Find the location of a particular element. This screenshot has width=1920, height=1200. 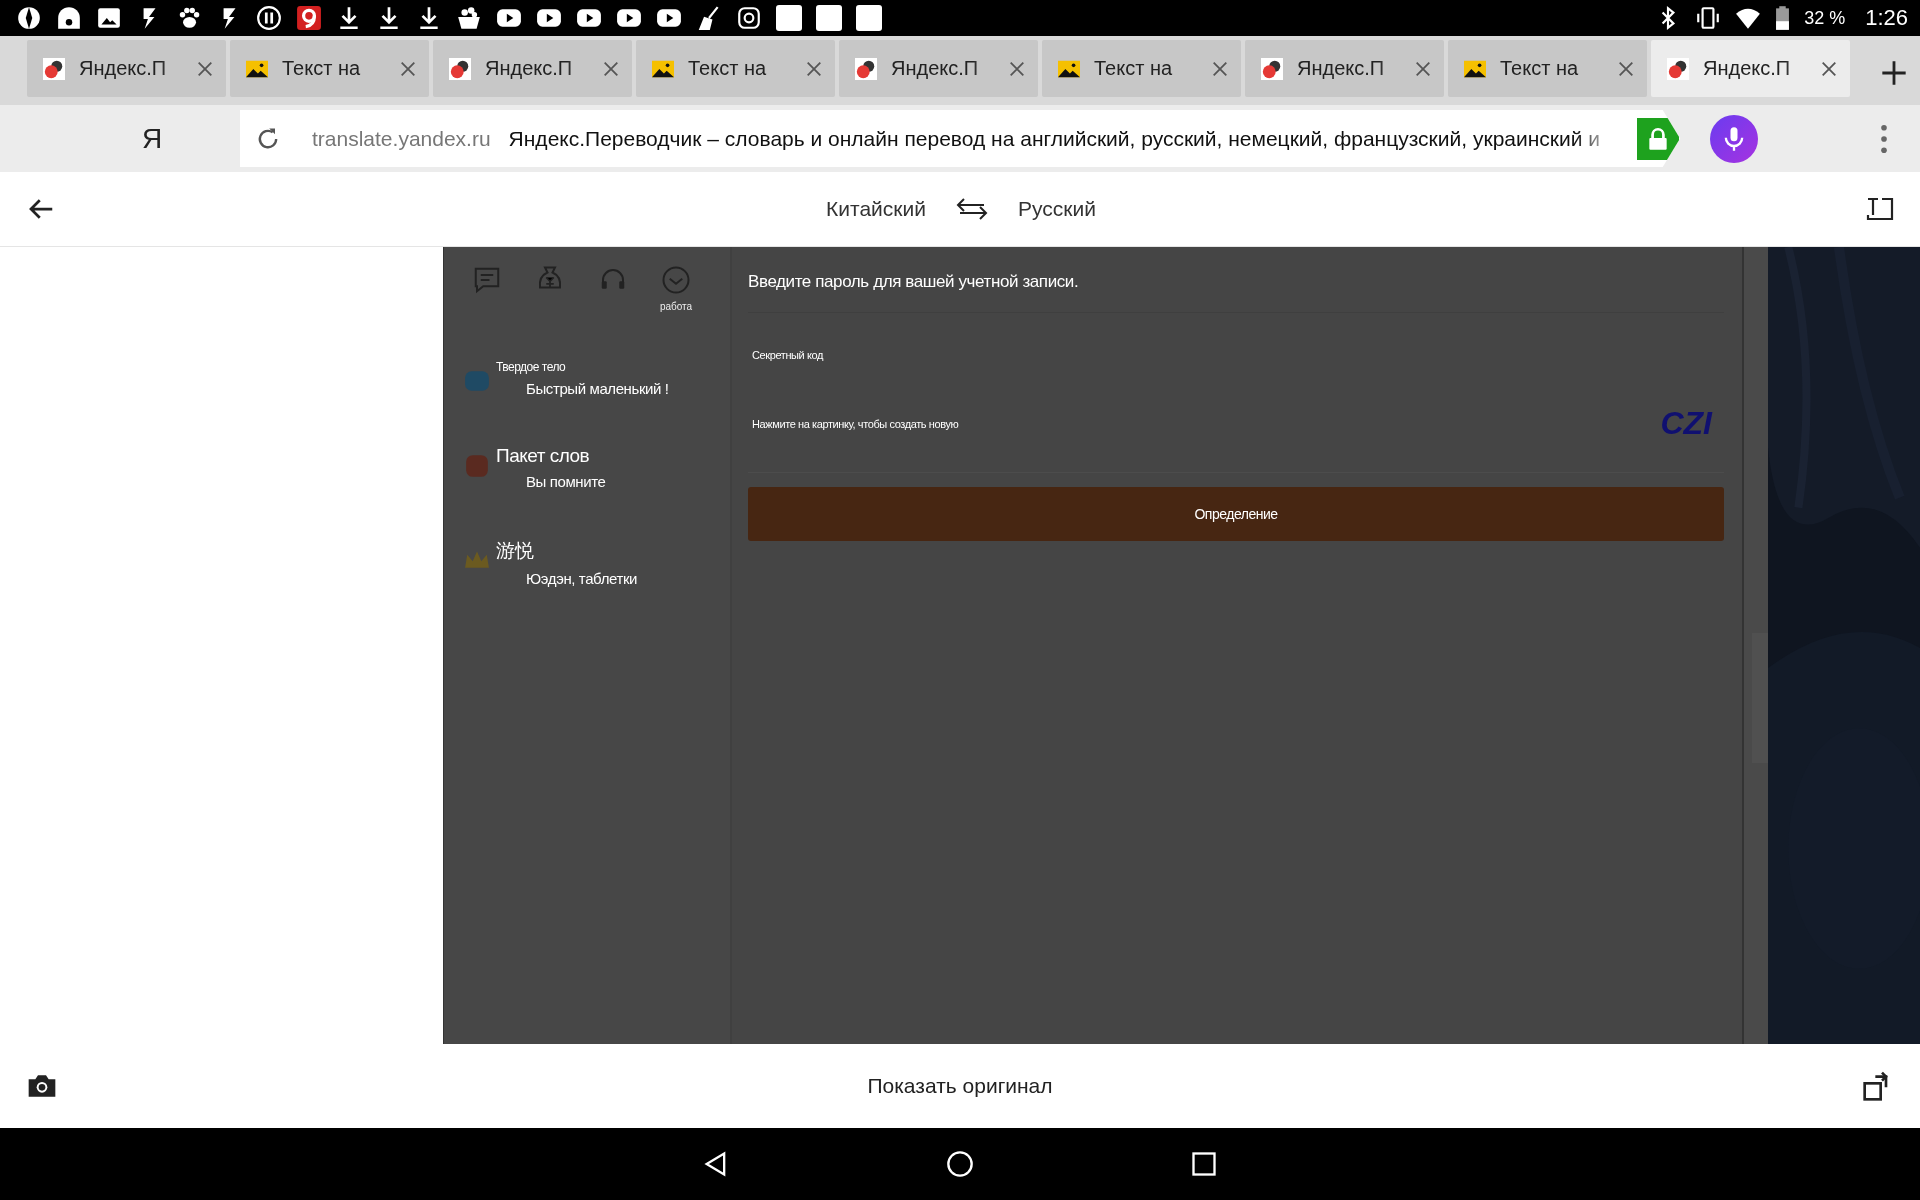

target-language: Русский is located at coordinates (1057, 209).